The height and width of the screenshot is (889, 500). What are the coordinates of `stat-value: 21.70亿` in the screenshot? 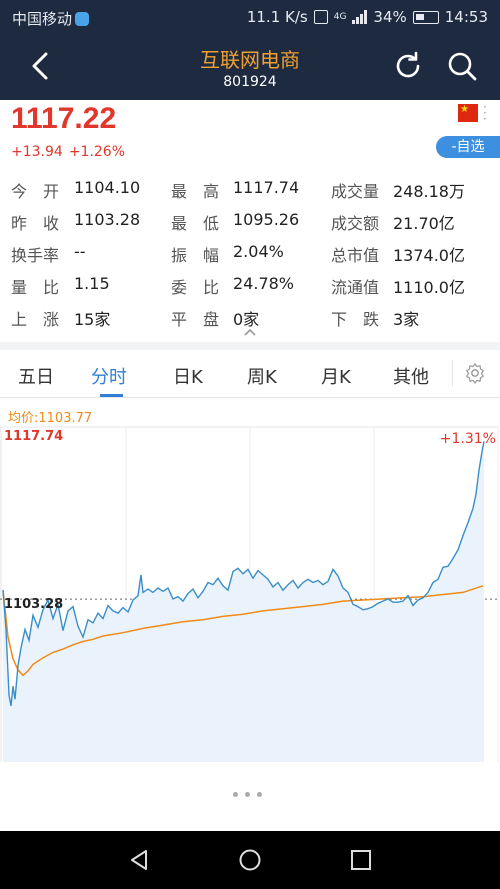 It's located at (424, 223).